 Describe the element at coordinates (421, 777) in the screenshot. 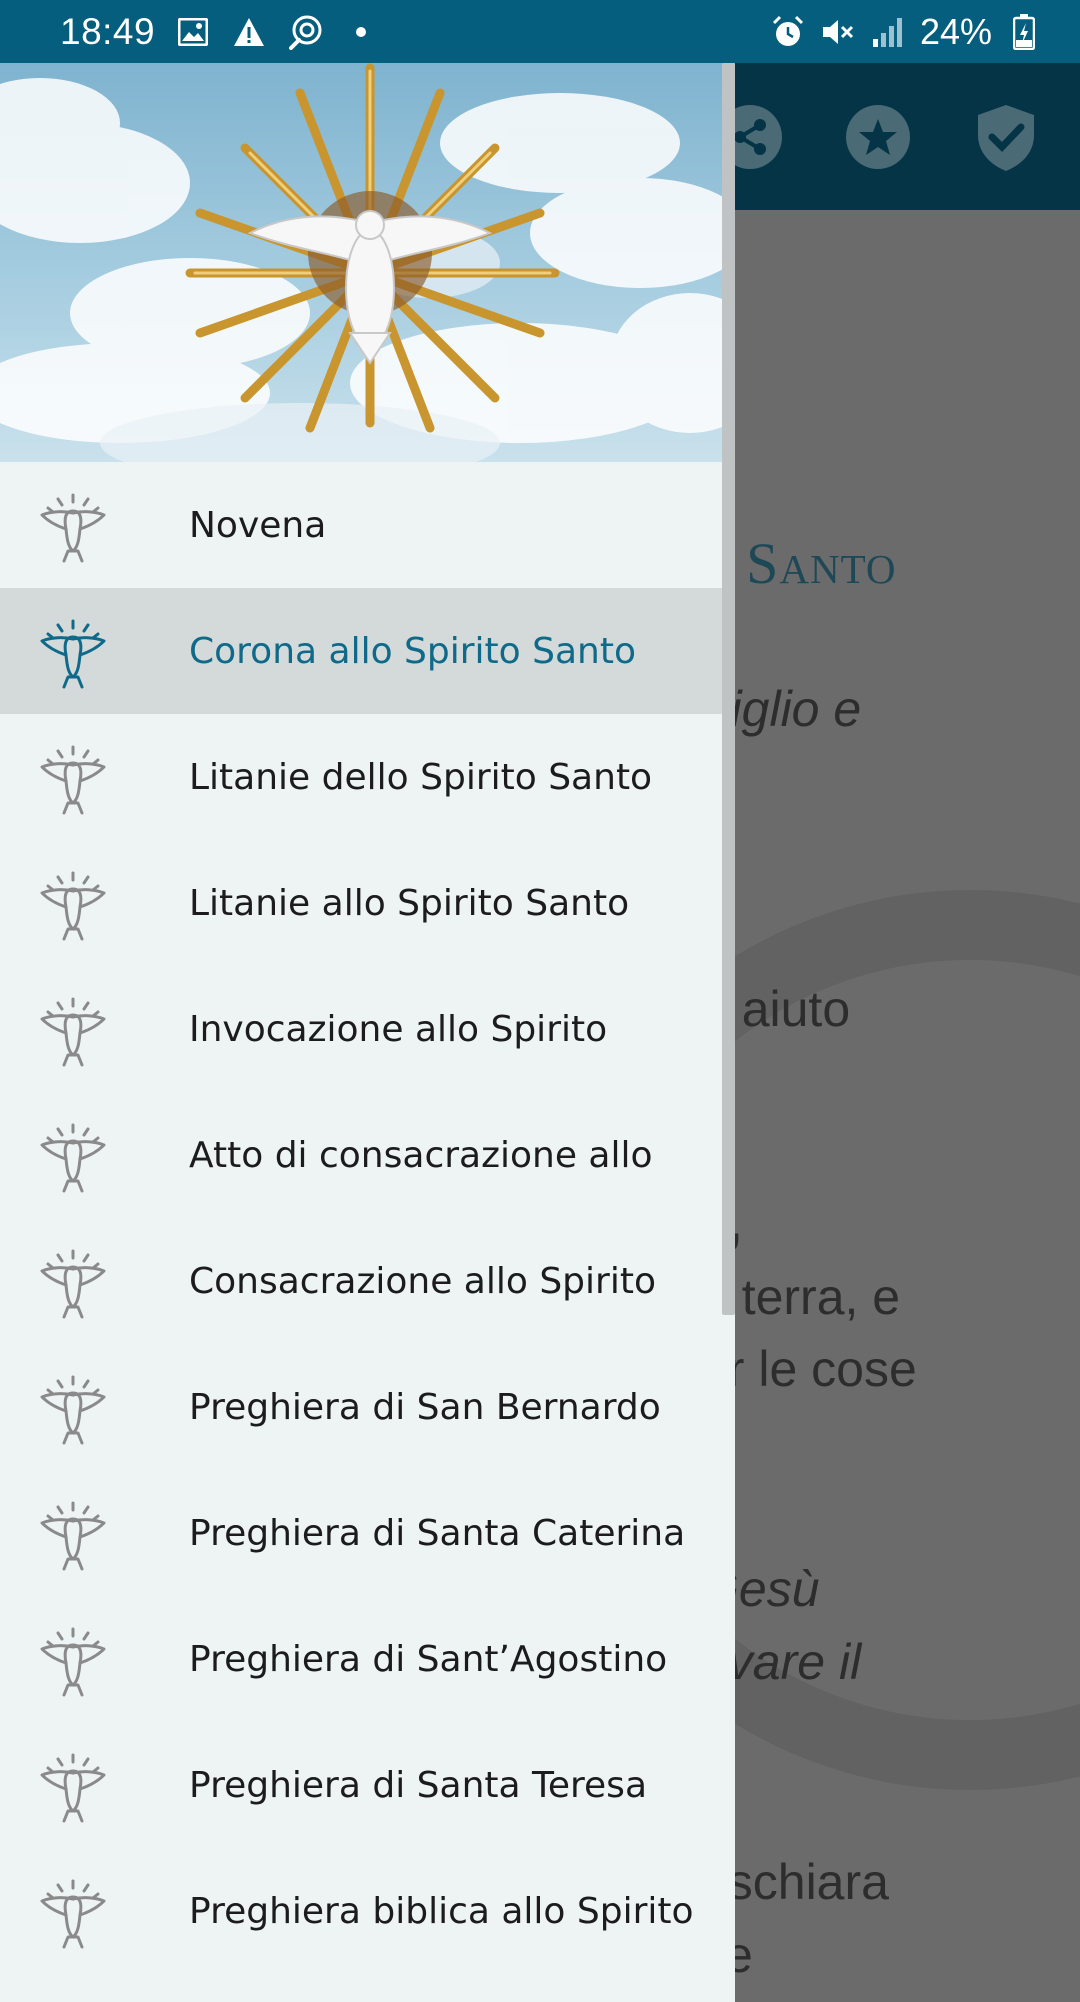

I see `menu-item-label: Litanie dello Spirito Santo` at that location.